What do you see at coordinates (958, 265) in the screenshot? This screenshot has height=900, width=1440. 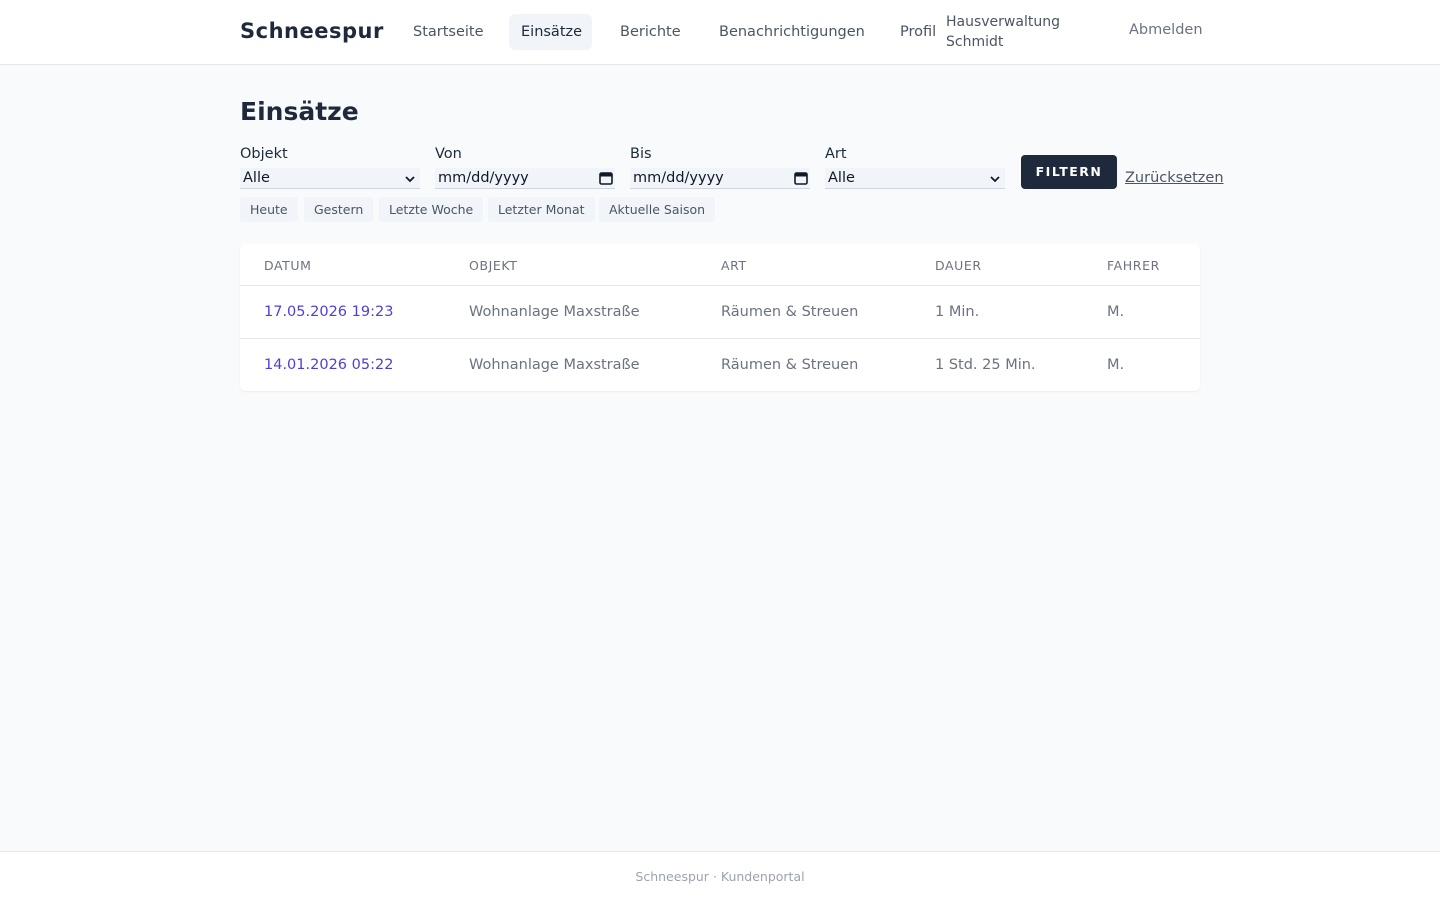 I see `column-header-dauer: DAUER` at bounding box center [958, 265].